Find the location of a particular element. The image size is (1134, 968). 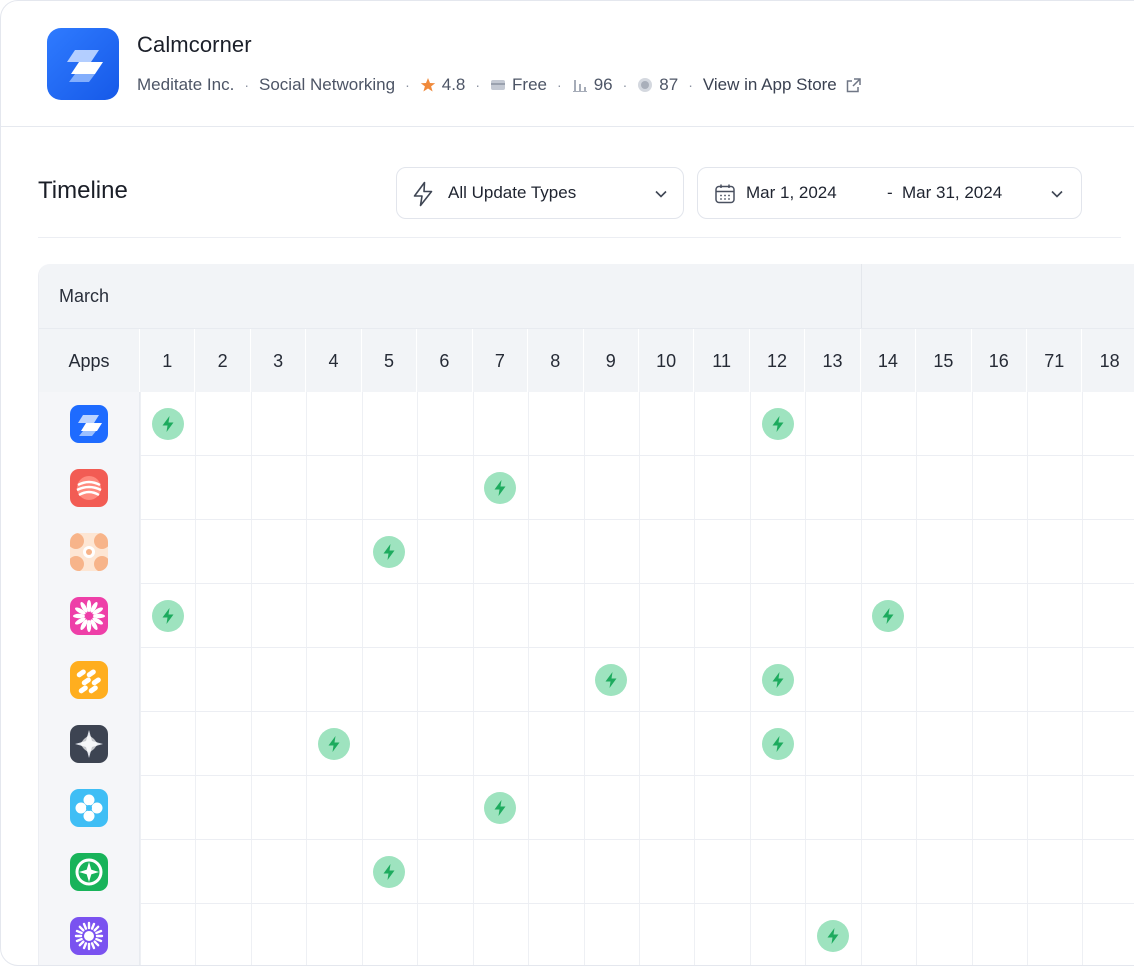

update-type-value: All Update Types is located at coordinates (512, 192).